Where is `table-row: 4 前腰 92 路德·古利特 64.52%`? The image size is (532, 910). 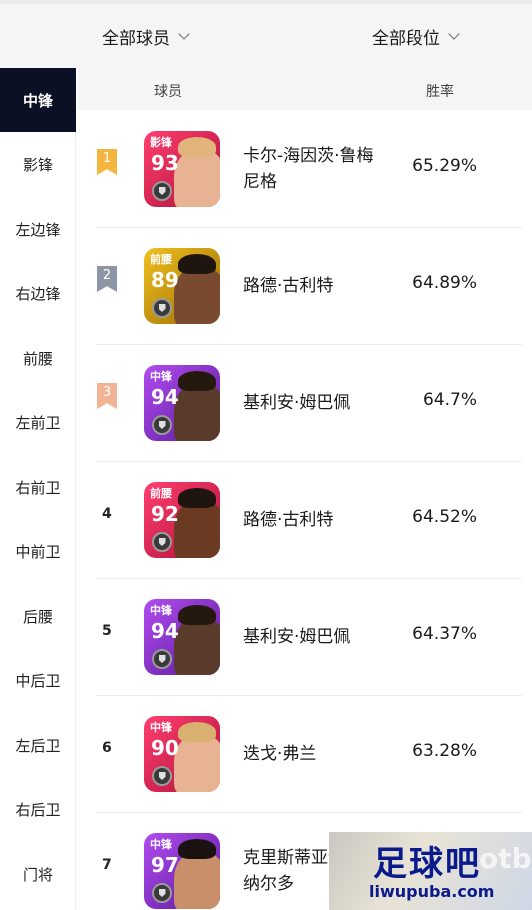 table-row: 4 前腰 92 路德·古利特 64.52% is located at coordinates (309, 520).